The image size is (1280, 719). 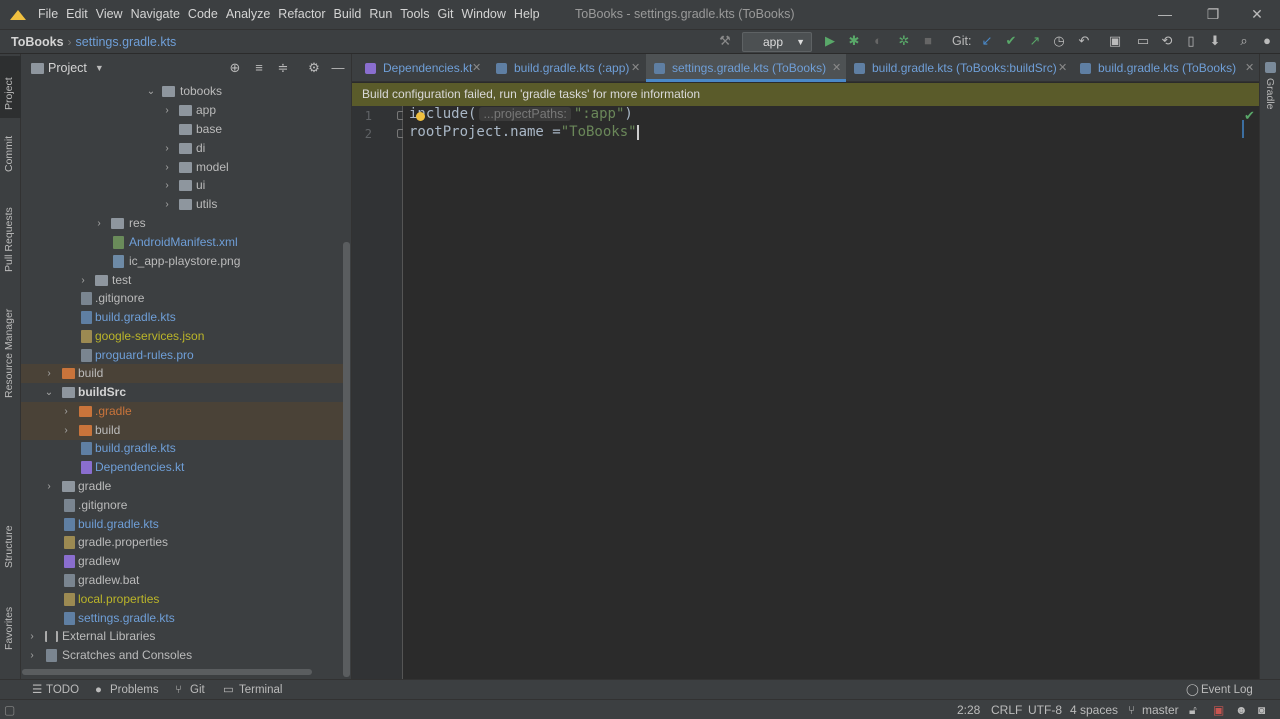 I want to click on tab-build-gradle-app: build.gradle.kts (:app) ✕, so click(x=566, y=68).